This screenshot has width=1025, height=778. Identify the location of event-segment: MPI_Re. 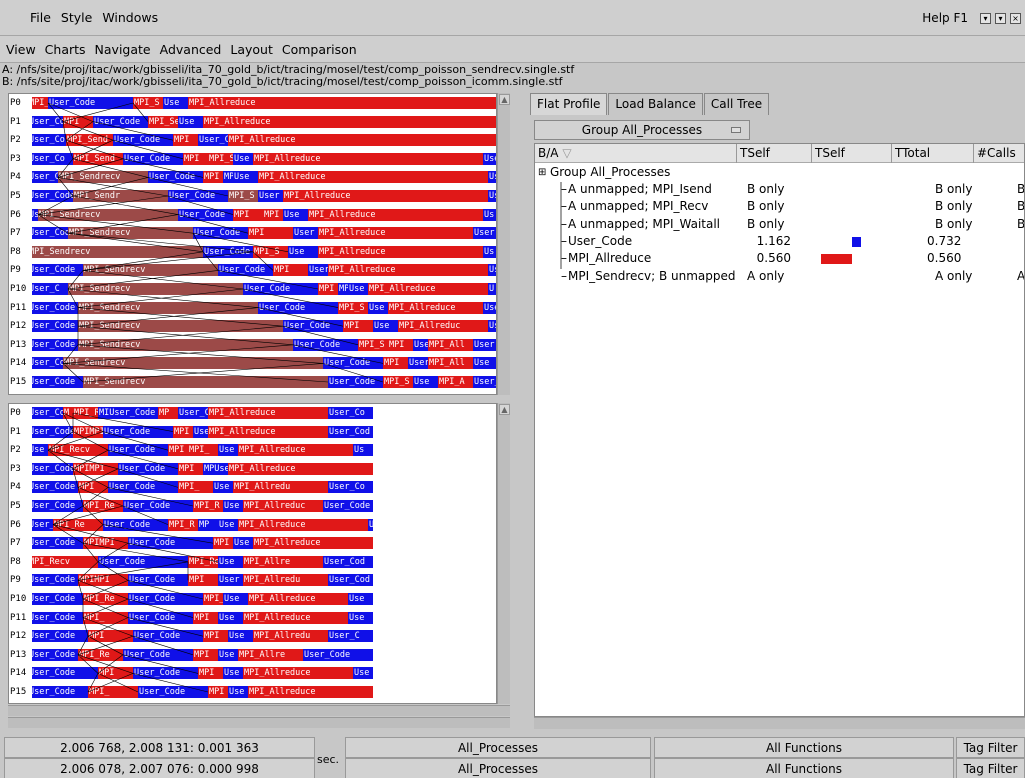
(100, 654).